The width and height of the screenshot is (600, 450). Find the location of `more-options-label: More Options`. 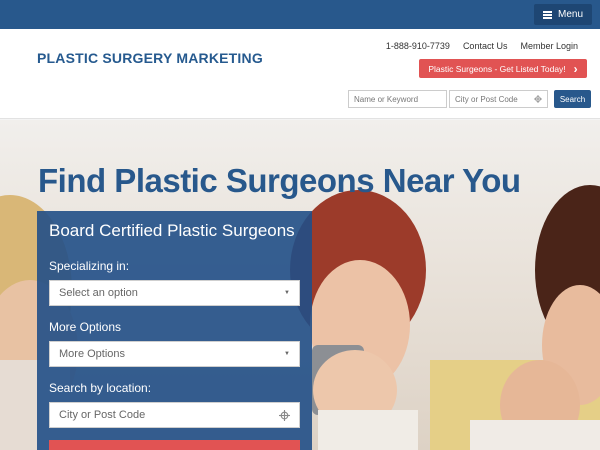

more-options-label: More Options is located at coordinates (85, 327).